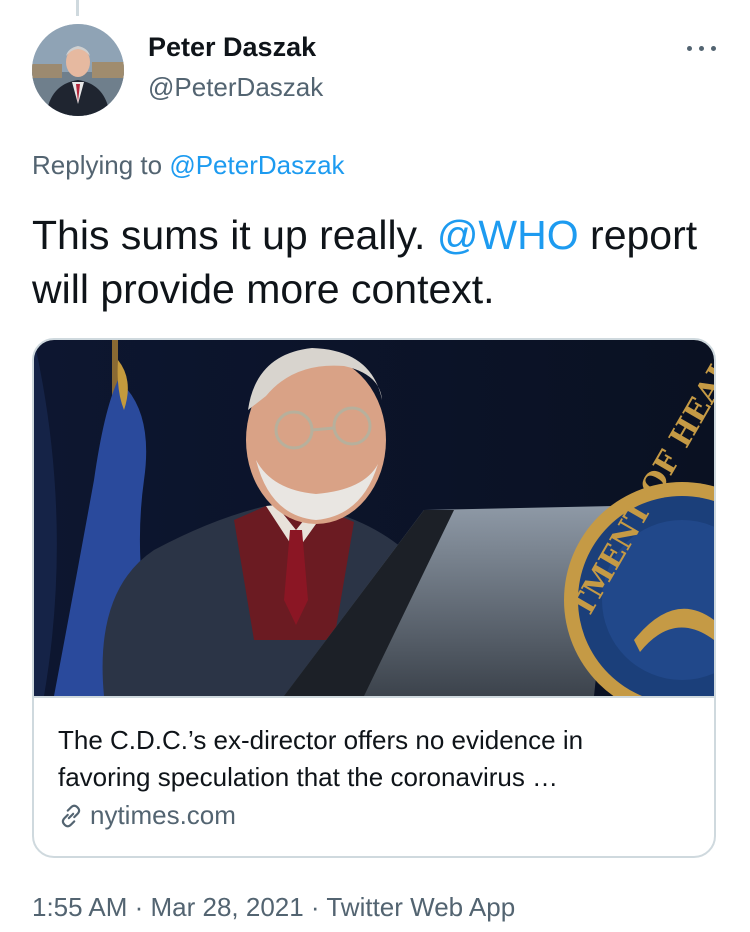 The height and width of the screenshot is (932, 750). What do you see at coordinates (77, 8) in the screenshot?
I see `thread-connector-line` at bounding box center [77, 8].